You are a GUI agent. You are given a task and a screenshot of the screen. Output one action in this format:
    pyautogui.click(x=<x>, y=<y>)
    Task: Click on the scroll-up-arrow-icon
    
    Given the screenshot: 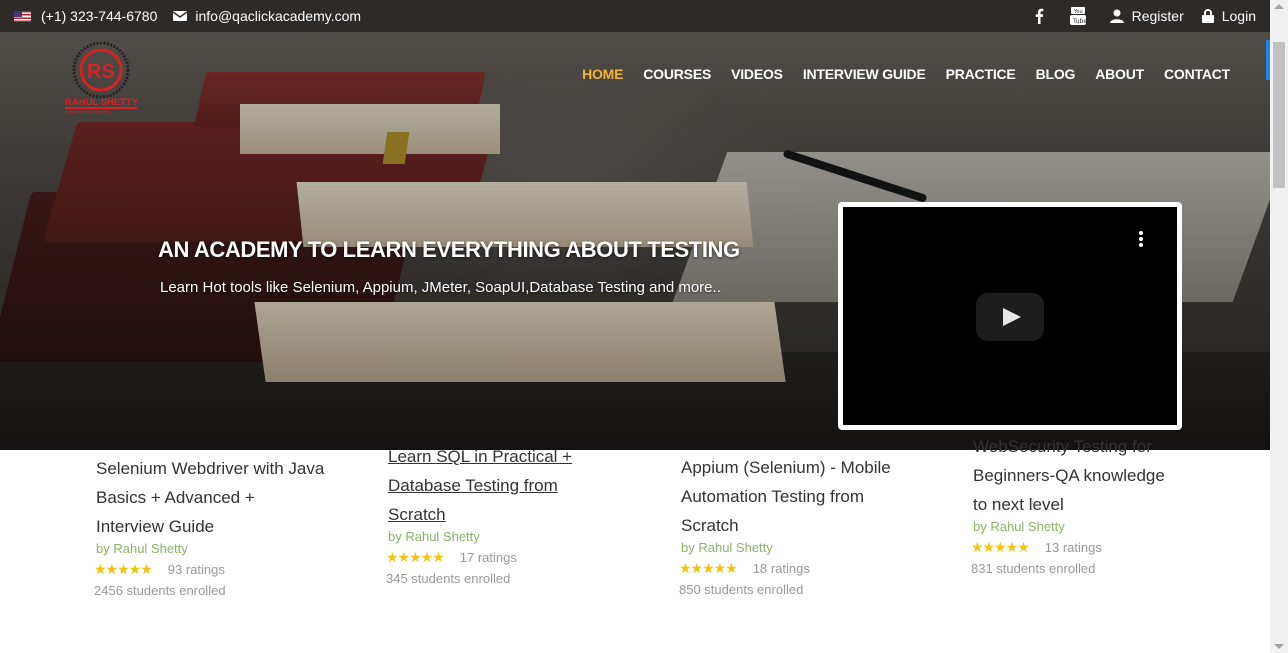 What is the action you would take?
    pyautogui.click(x=1279, y=6)
    